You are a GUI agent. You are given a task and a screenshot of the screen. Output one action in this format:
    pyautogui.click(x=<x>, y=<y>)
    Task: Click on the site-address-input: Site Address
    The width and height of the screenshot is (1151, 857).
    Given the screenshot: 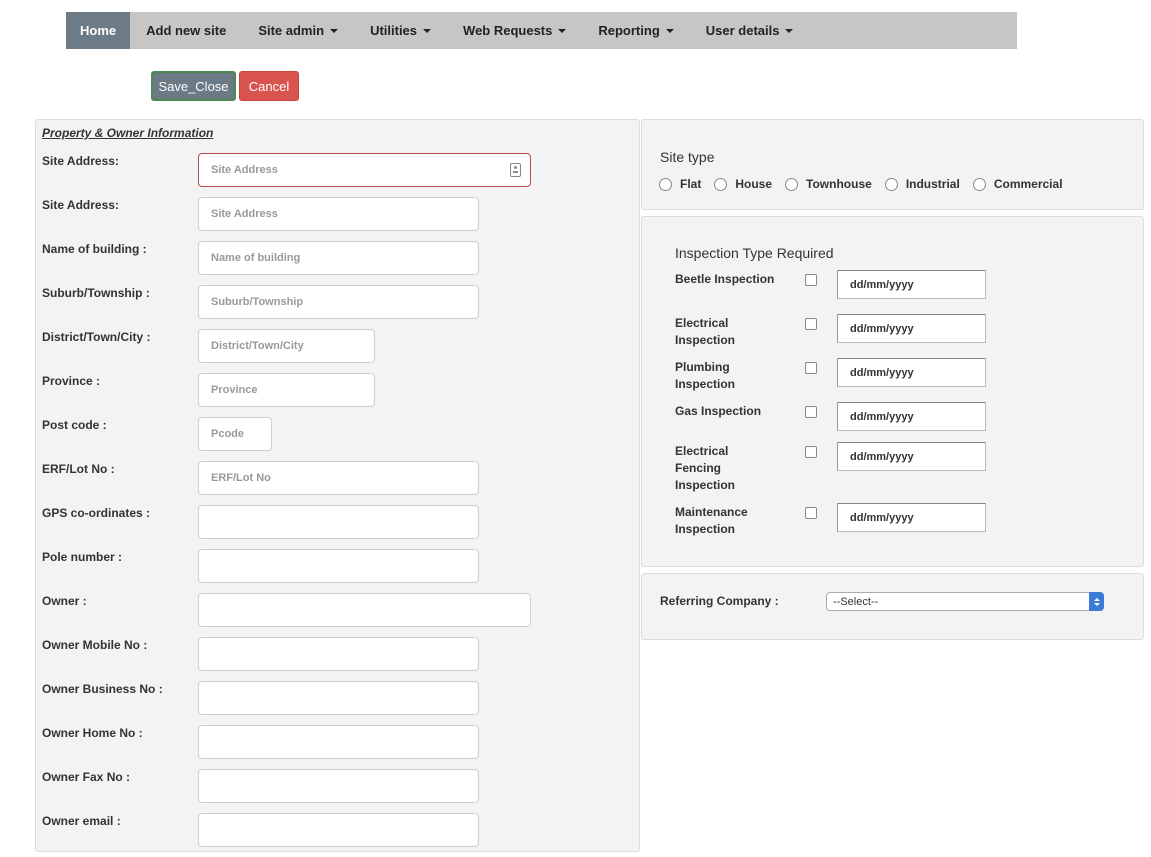 What is the action you would take?
    pyautogui.click(x=364, y=170)
    